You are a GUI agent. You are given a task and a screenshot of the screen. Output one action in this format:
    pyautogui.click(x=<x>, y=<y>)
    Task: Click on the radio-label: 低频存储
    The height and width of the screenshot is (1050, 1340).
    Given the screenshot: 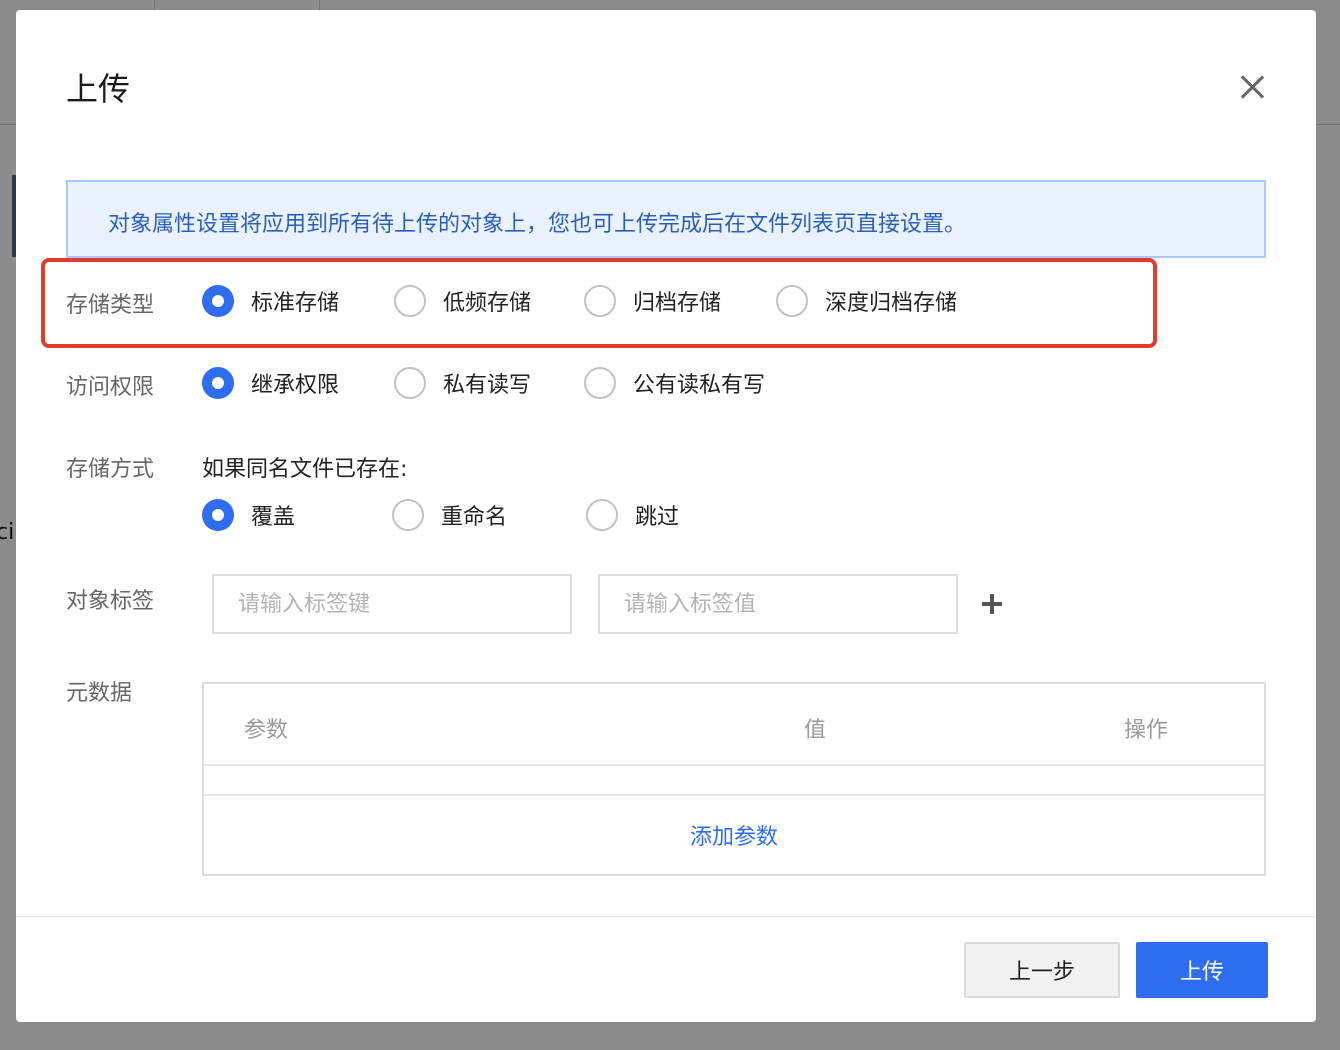 What is the action you would take?
    pyautogui.click(x=487, y=303)
    